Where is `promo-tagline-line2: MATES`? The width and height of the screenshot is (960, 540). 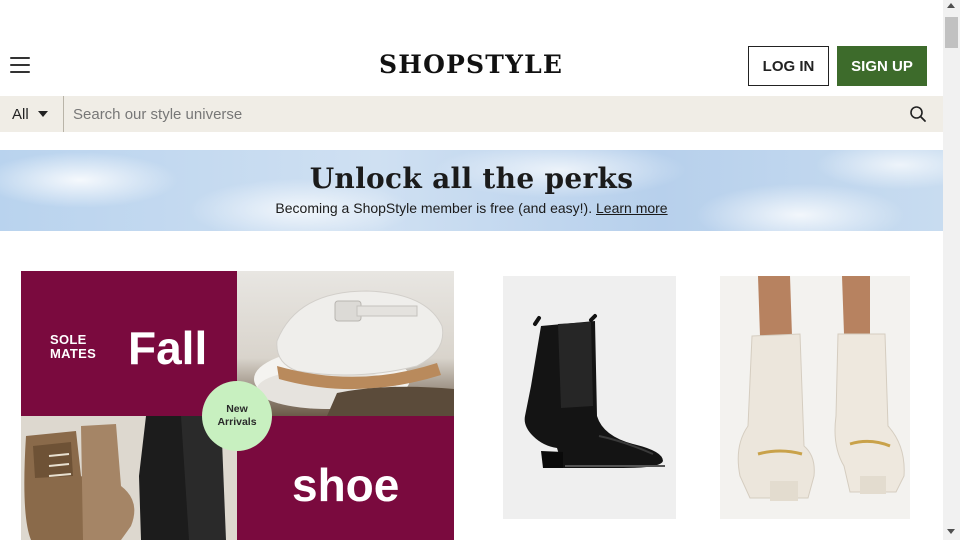 promo-tagline-line2: MATES is located at coordinates (73, 353).